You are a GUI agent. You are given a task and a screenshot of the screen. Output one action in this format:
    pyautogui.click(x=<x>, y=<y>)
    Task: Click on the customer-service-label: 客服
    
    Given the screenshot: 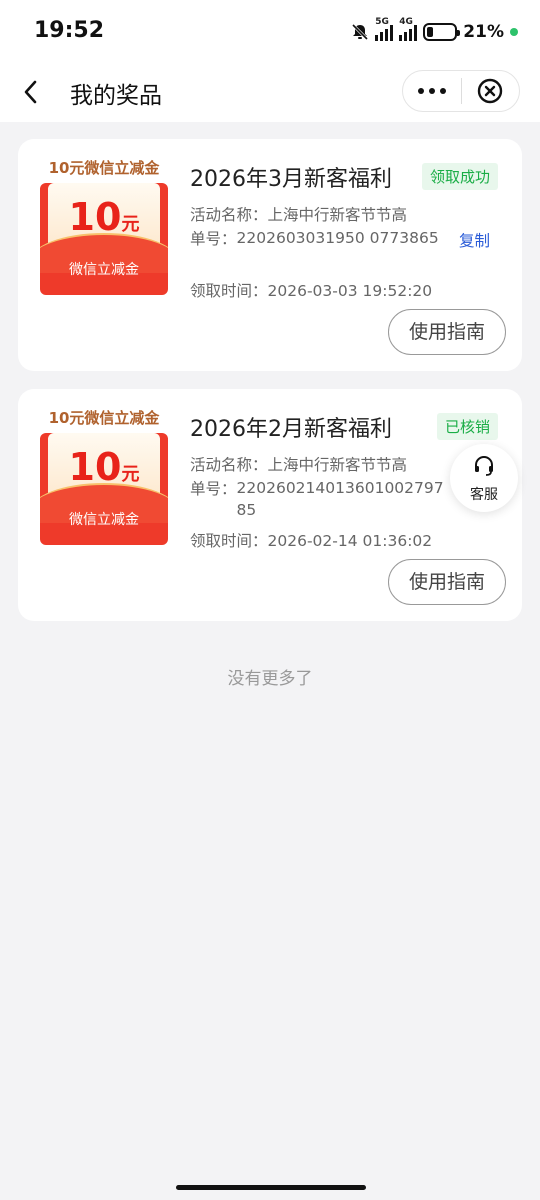 What is the action you would take?
    pyautogui.click(x=484, y=495)
    